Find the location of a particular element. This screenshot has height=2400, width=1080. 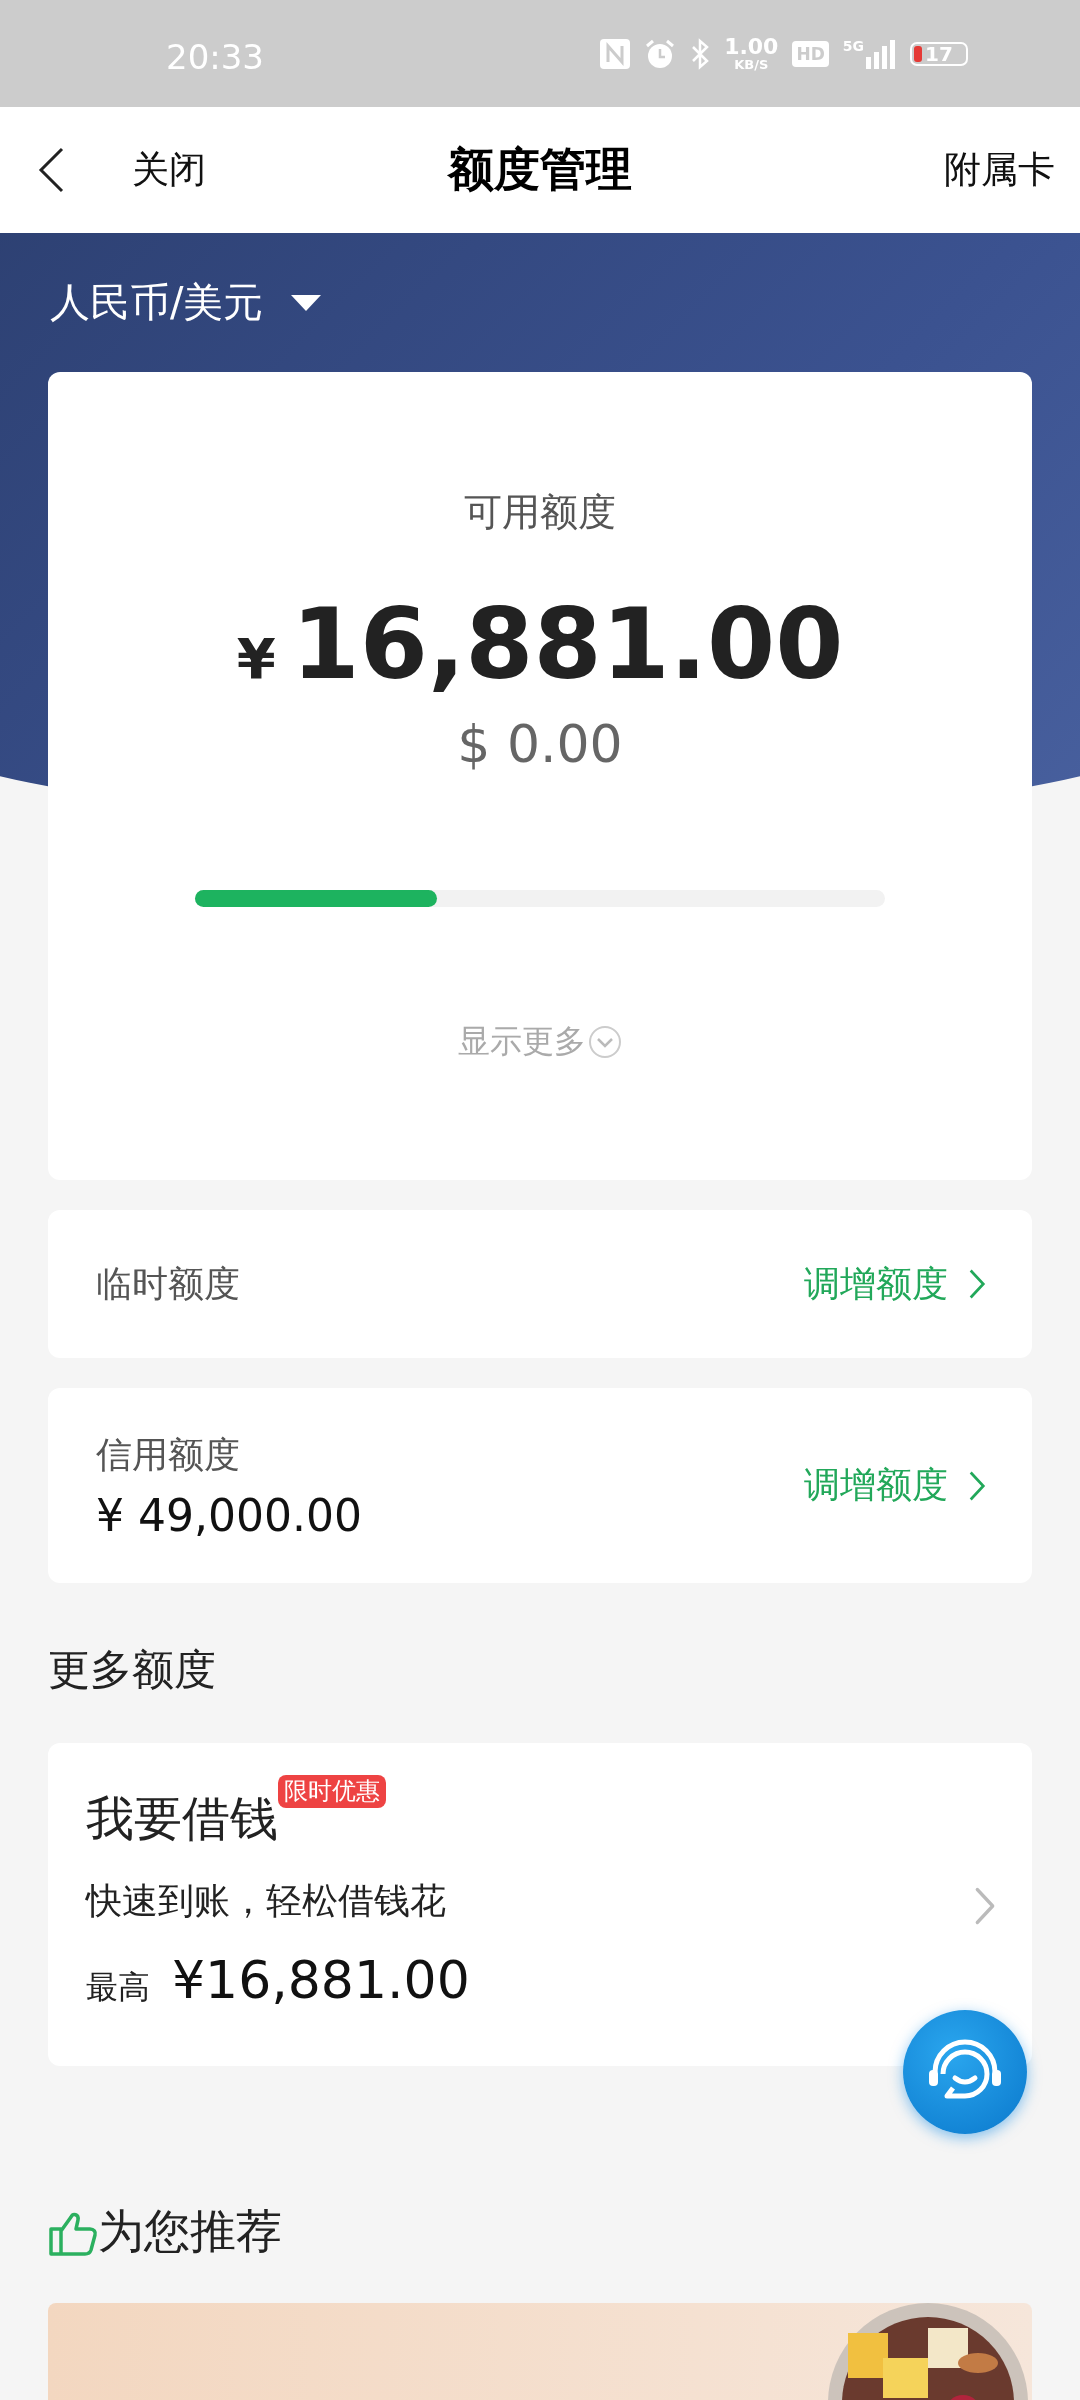

loan-subtitle: 快速到账，轻松借钱花 is located at coordinates (266, 1901).